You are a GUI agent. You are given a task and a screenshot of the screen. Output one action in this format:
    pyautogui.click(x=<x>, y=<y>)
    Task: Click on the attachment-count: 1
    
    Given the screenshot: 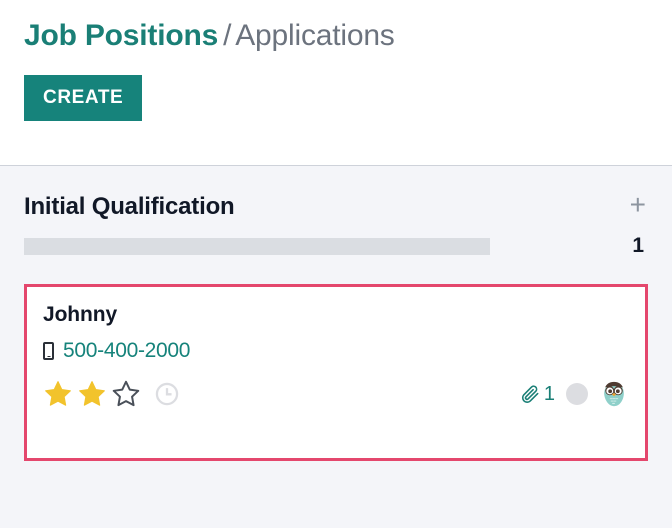 What is the action you would take?
    pyautogui.click(x=549, y=394)
    